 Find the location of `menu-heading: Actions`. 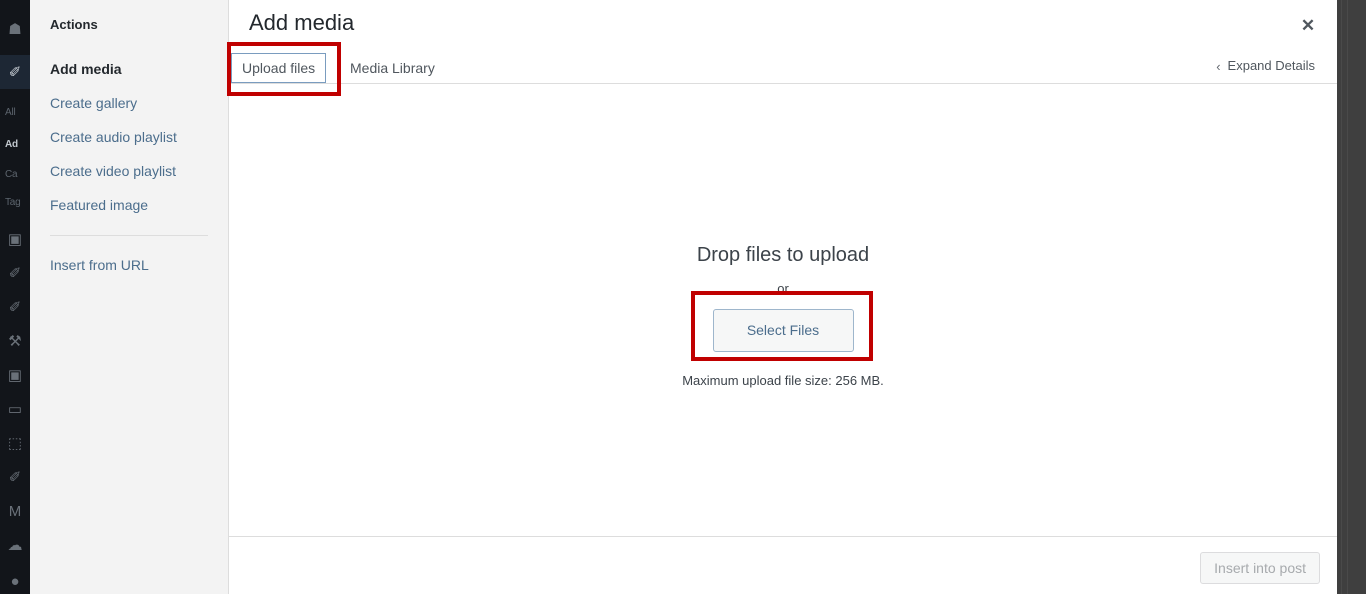

menu-heading: Actions is located at coordinates (74, 24).